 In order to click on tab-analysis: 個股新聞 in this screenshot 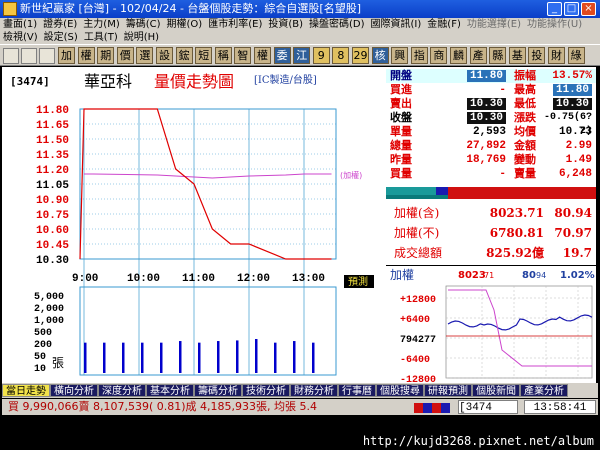, I will do `click(496, 390)`.